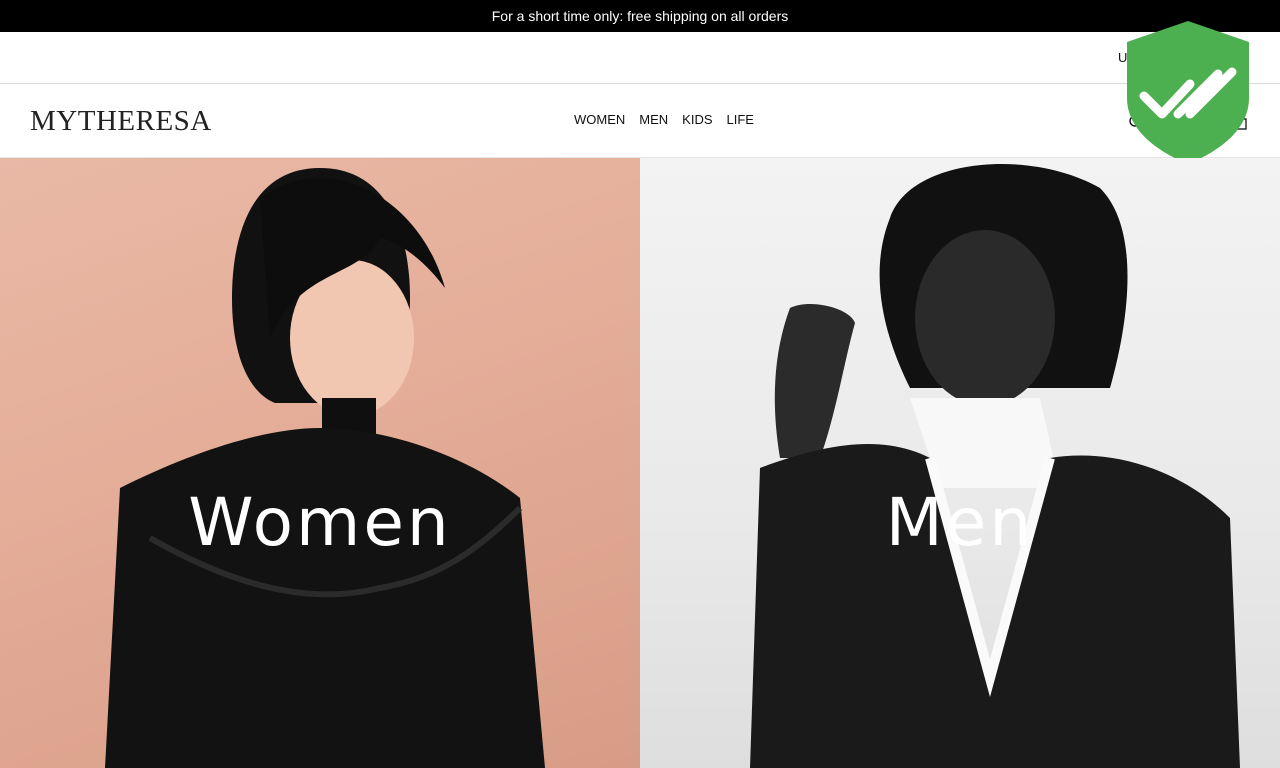  What do you see at coordinates (121, 121) in the screenshot?
I see `site-logo: MYTHERESA` at bounding box center [121, 121].